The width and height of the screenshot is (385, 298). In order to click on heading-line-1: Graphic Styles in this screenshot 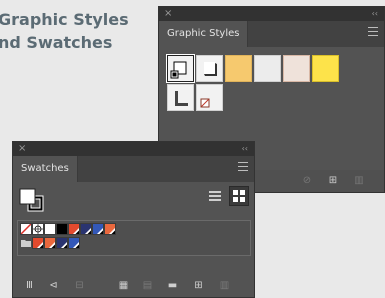, I will do `click(64, 19)`.